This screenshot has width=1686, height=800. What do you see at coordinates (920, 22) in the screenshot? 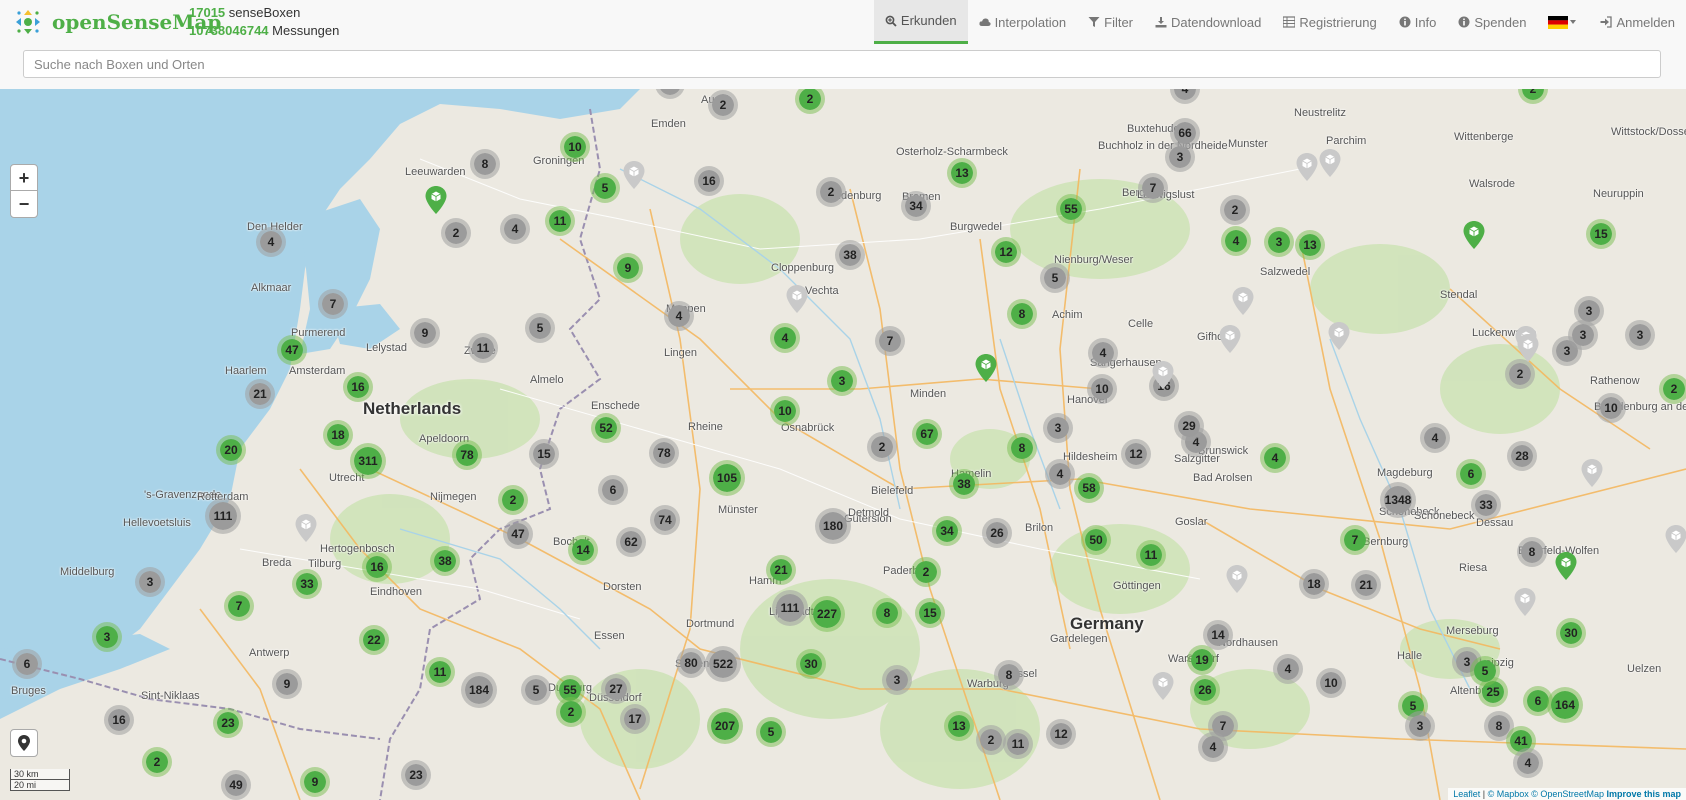
I see `nav-erkunden: Erkunden` at bounding box center [920, 22].